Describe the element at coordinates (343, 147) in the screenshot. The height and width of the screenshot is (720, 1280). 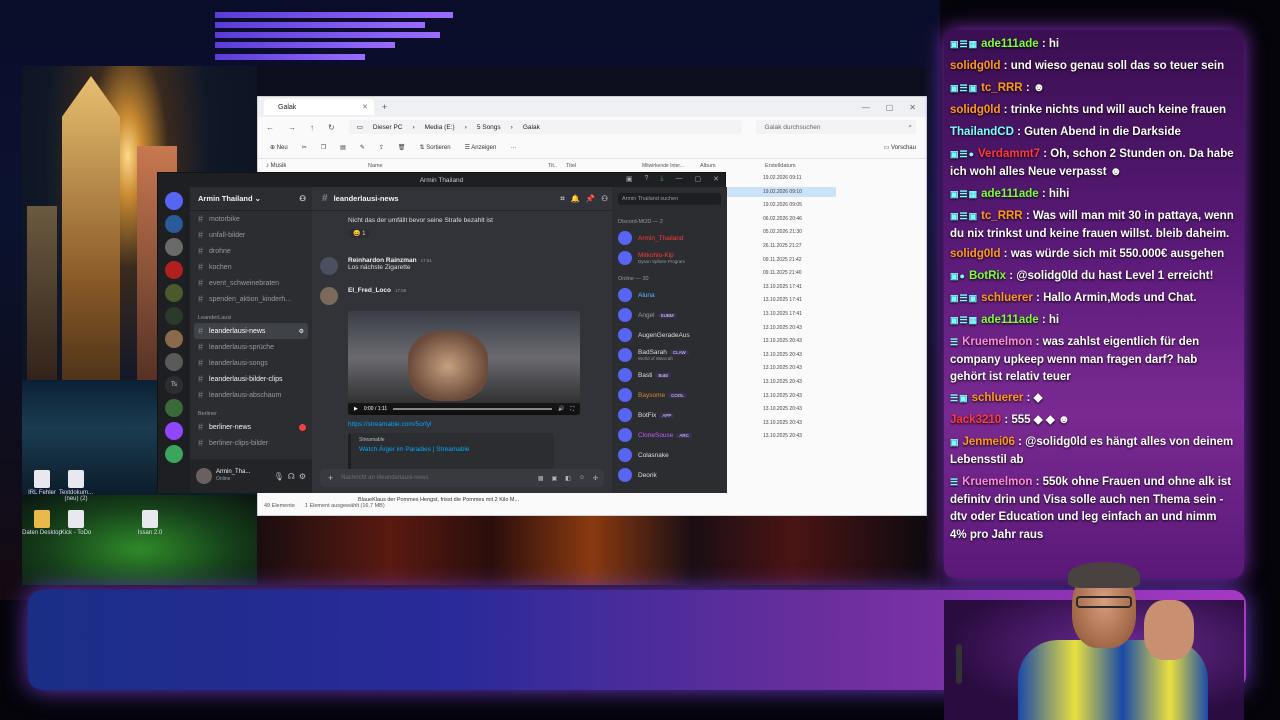
I see `paste-icon: ▤` at that location.